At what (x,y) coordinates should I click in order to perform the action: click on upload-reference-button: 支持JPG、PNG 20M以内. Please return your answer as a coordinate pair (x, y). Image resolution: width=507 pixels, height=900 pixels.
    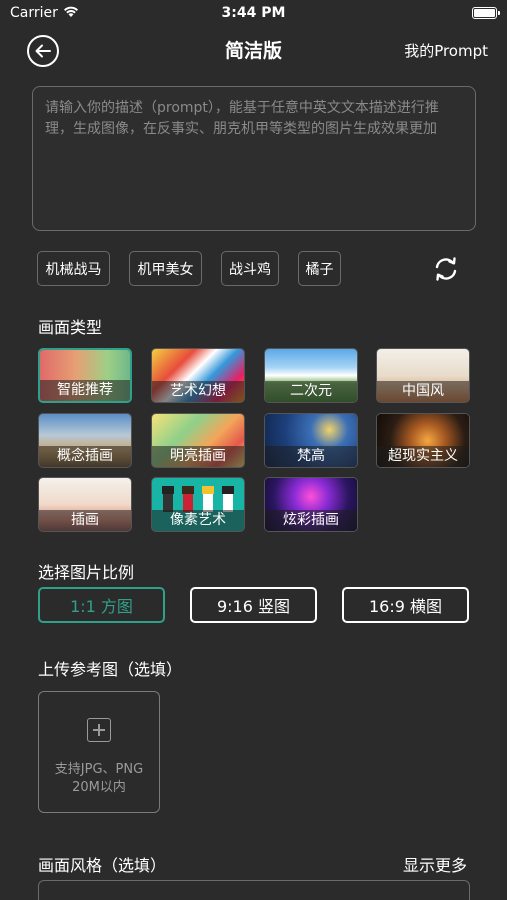
    Looking at the image, I should click on (99, 752).